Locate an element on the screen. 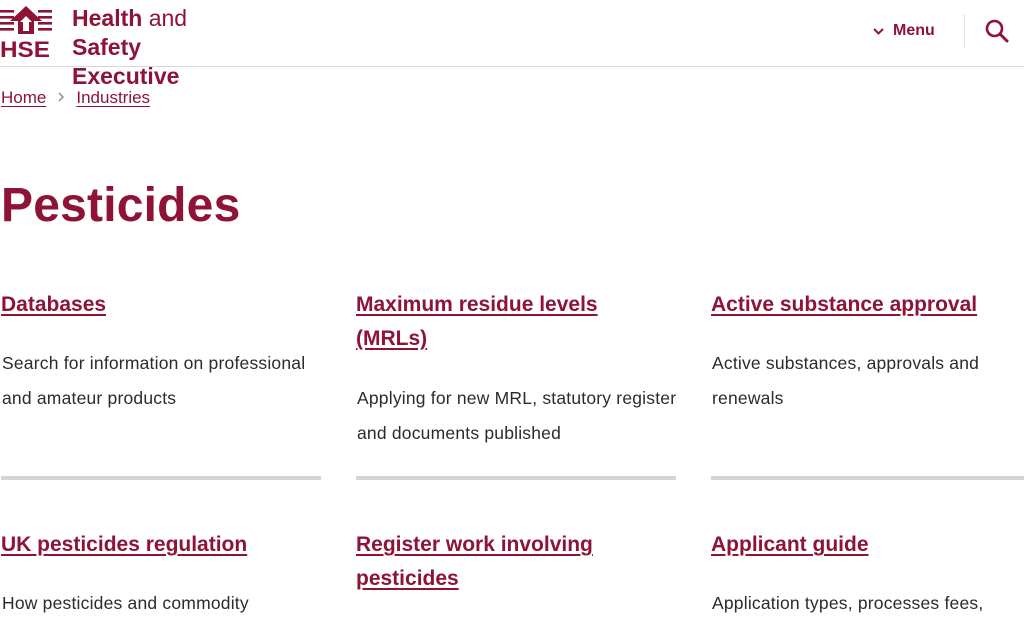 The width and height of the screenshot is (1024, 621). organisation-name-line2: Executive is located at coordinates (126, 76).